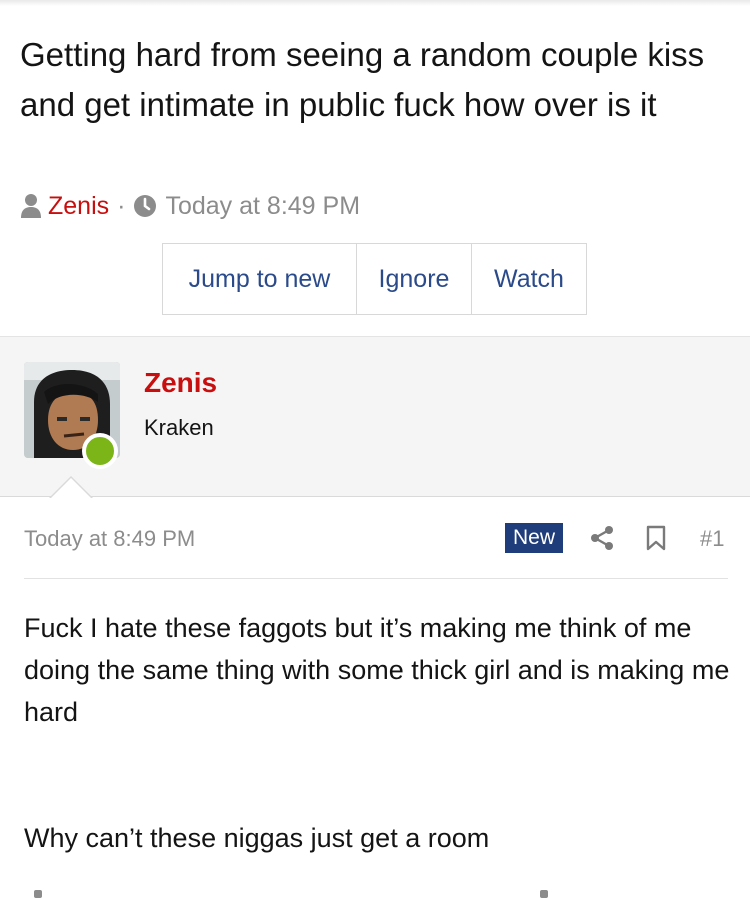 Image resolution: width=750 pixels, height=898 pixels. I want to click on online-status-indicator, so click(100, 451).